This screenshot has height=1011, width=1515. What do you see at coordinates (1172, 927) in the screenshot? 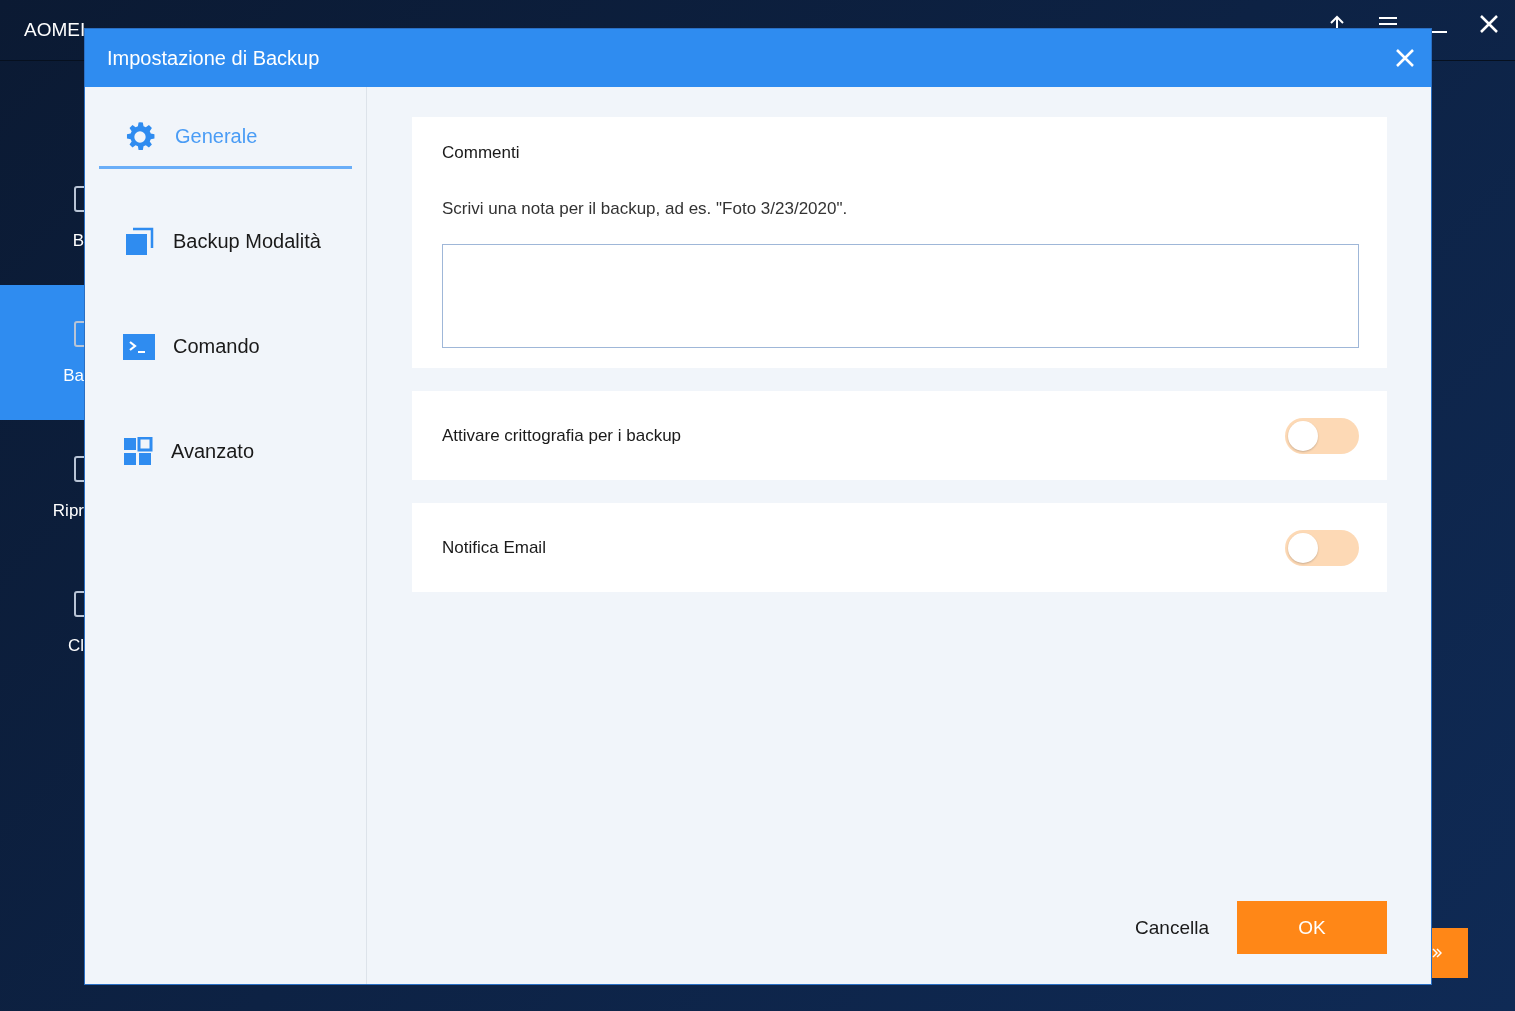
I see `cancel-button: Cancella` at bounding box center [1172, 927].